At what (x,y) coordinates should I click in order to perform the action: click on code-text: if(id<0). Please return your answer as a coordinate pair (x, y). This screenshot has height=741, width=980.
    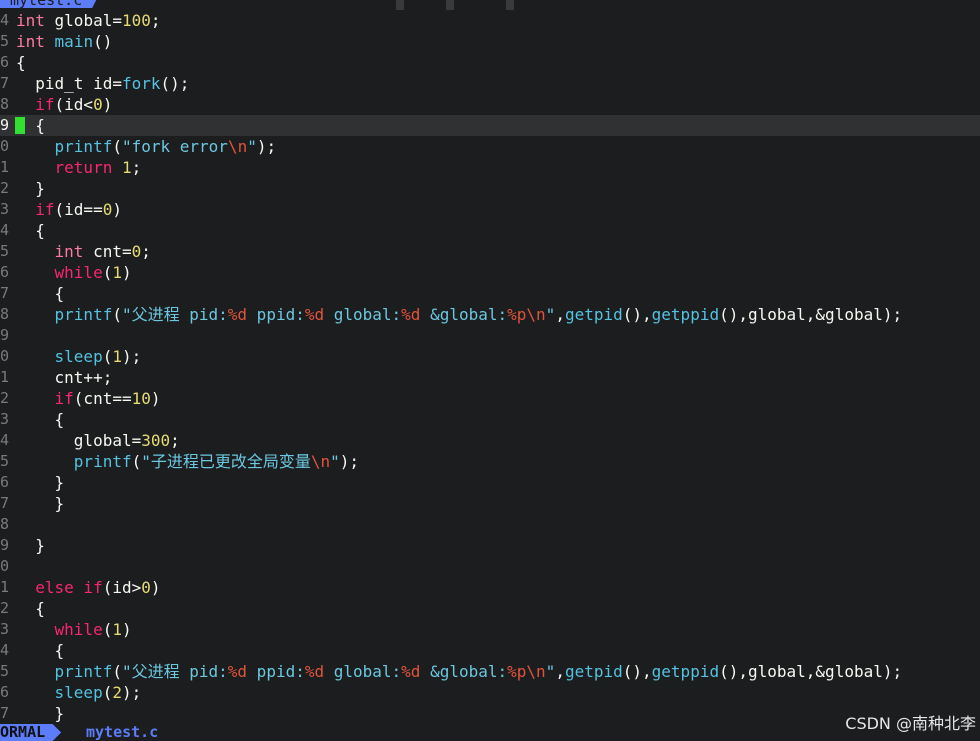
    Looking at the image, I should click on (64, 104).